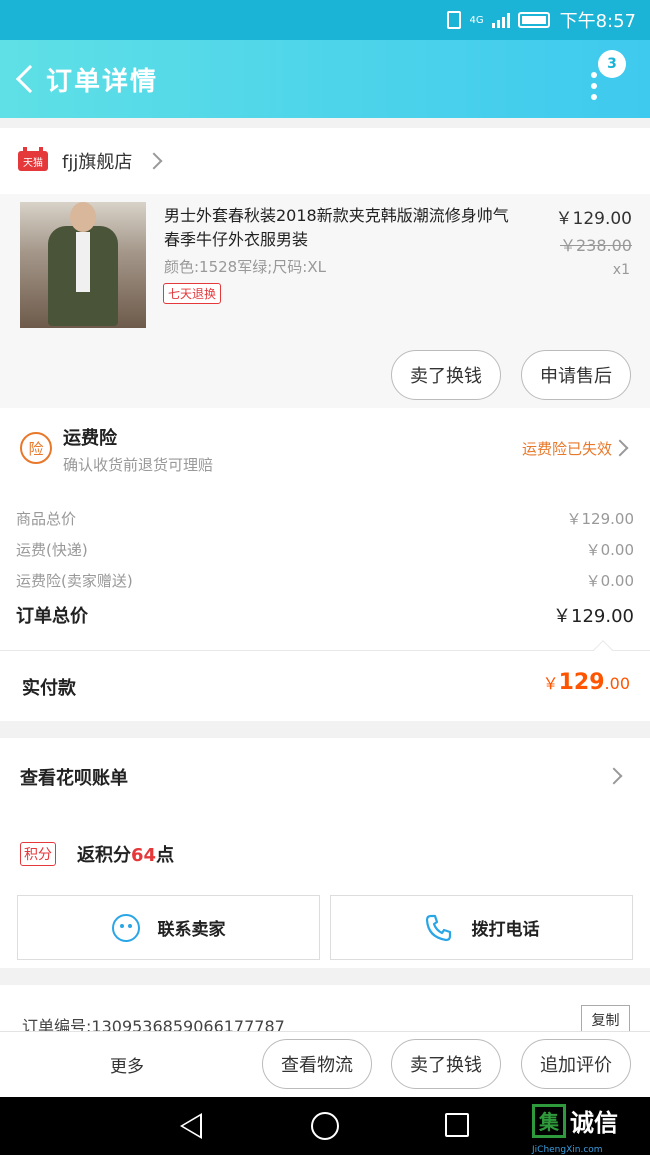 The height and width of the screenshot is (1155, 650). Describe the element at coordinates (325, 1010) in the screenshot. I see `order-number-section: 订单编号:1309536859066177787 复制` at that location.